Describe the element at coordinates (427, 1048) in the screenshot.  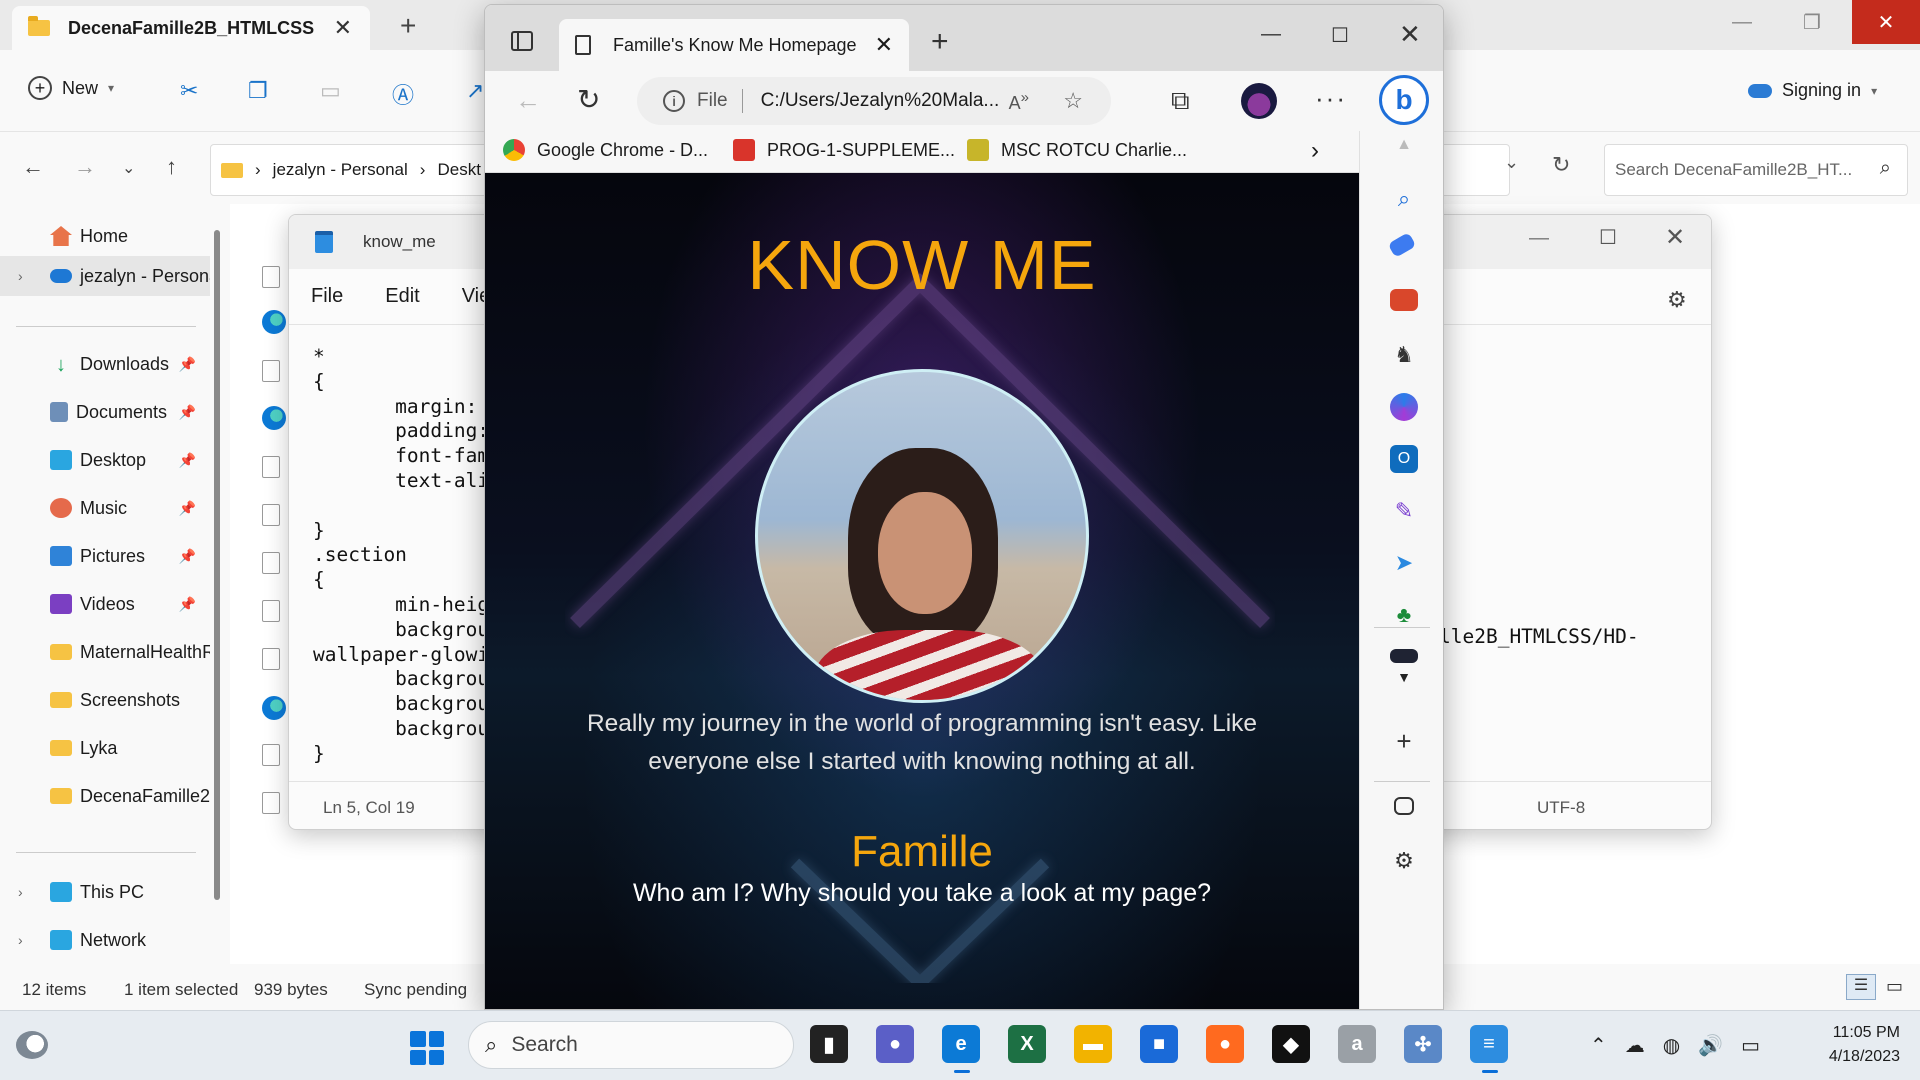
I see `start-button` at that location.